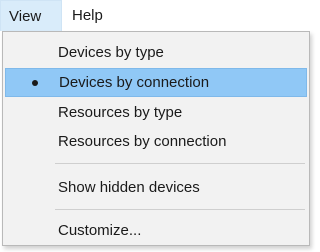  I want to click on menu-item-label: Resources by type, so click(120, 112).